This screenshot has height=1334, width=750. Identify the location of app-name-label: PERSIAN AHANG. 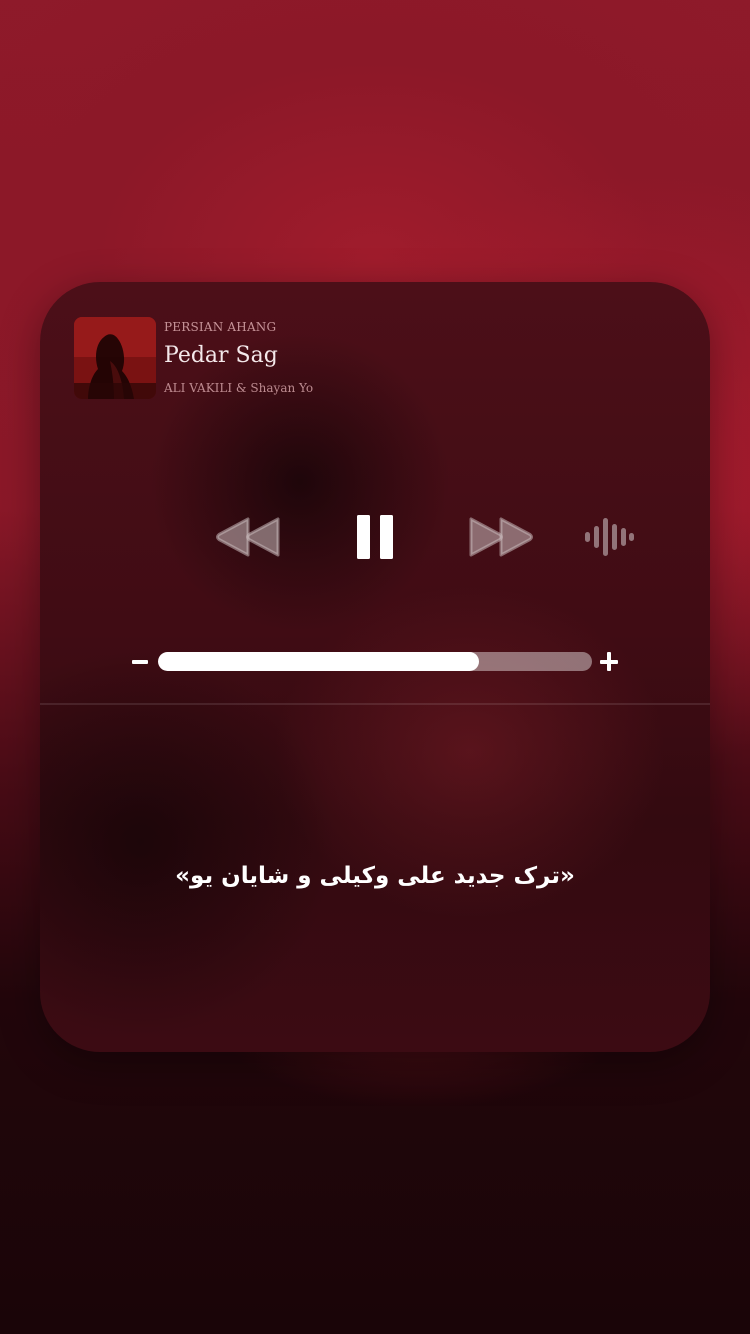
(220, 327).